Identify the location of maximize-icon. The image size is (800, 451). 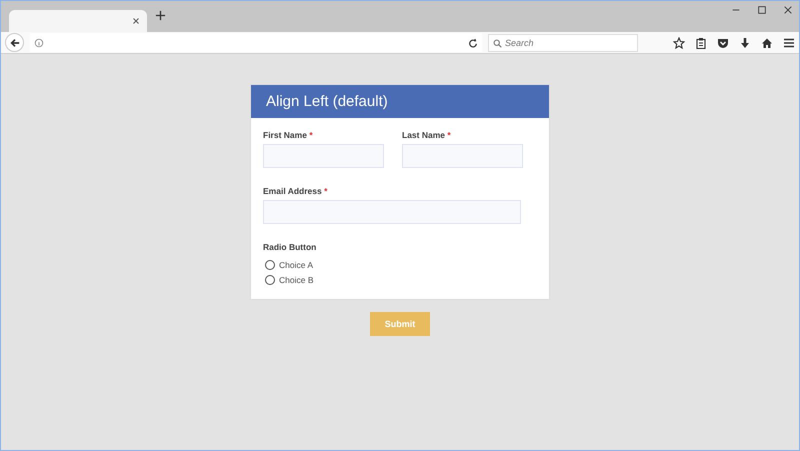
(762, 10).